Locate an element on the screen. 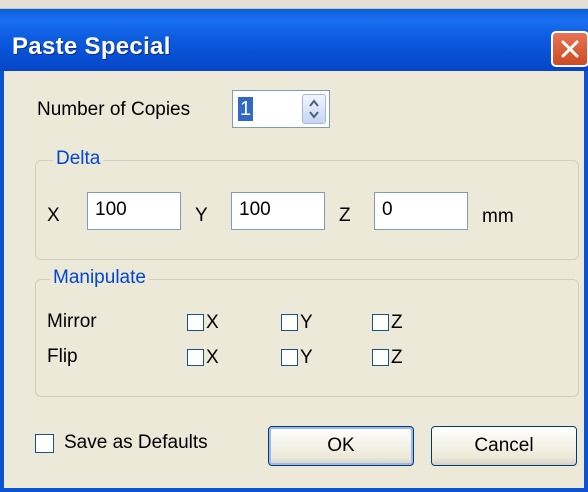 The height and width of the screenshot is (492, 588). flip-y-checkbox is located at coordinates (289, 357).